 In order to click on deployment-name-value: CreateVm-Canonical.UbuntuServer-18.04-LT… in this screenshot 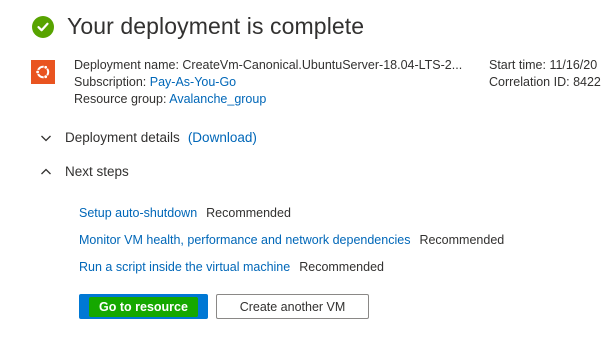, I will do `click(322, 65)`.